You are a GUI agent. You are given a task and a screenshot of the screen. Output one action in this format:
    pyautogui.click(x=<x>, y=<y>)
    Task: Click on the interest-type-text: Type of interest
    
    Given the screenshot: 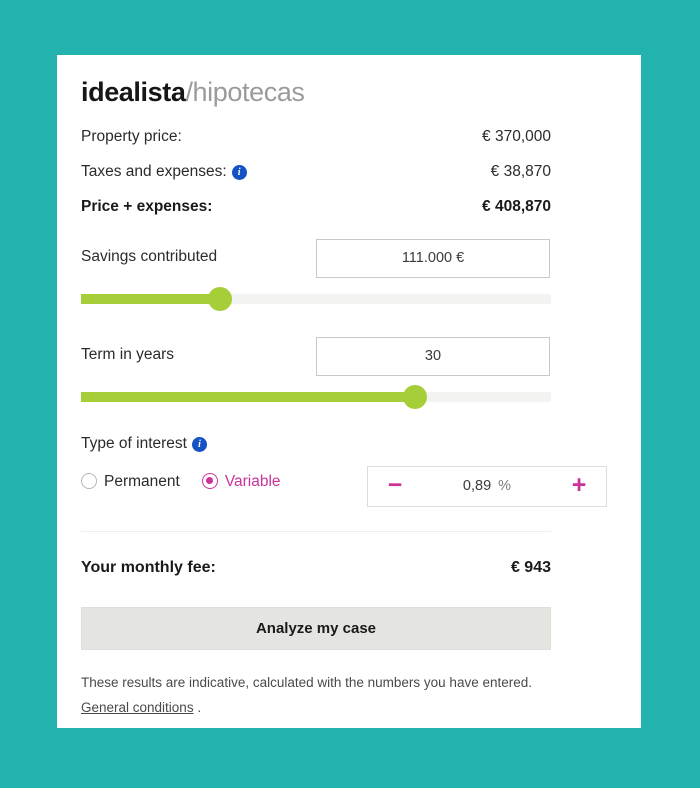 What is the action you would take?
    pyautogui.click(x=134, y=443)
    